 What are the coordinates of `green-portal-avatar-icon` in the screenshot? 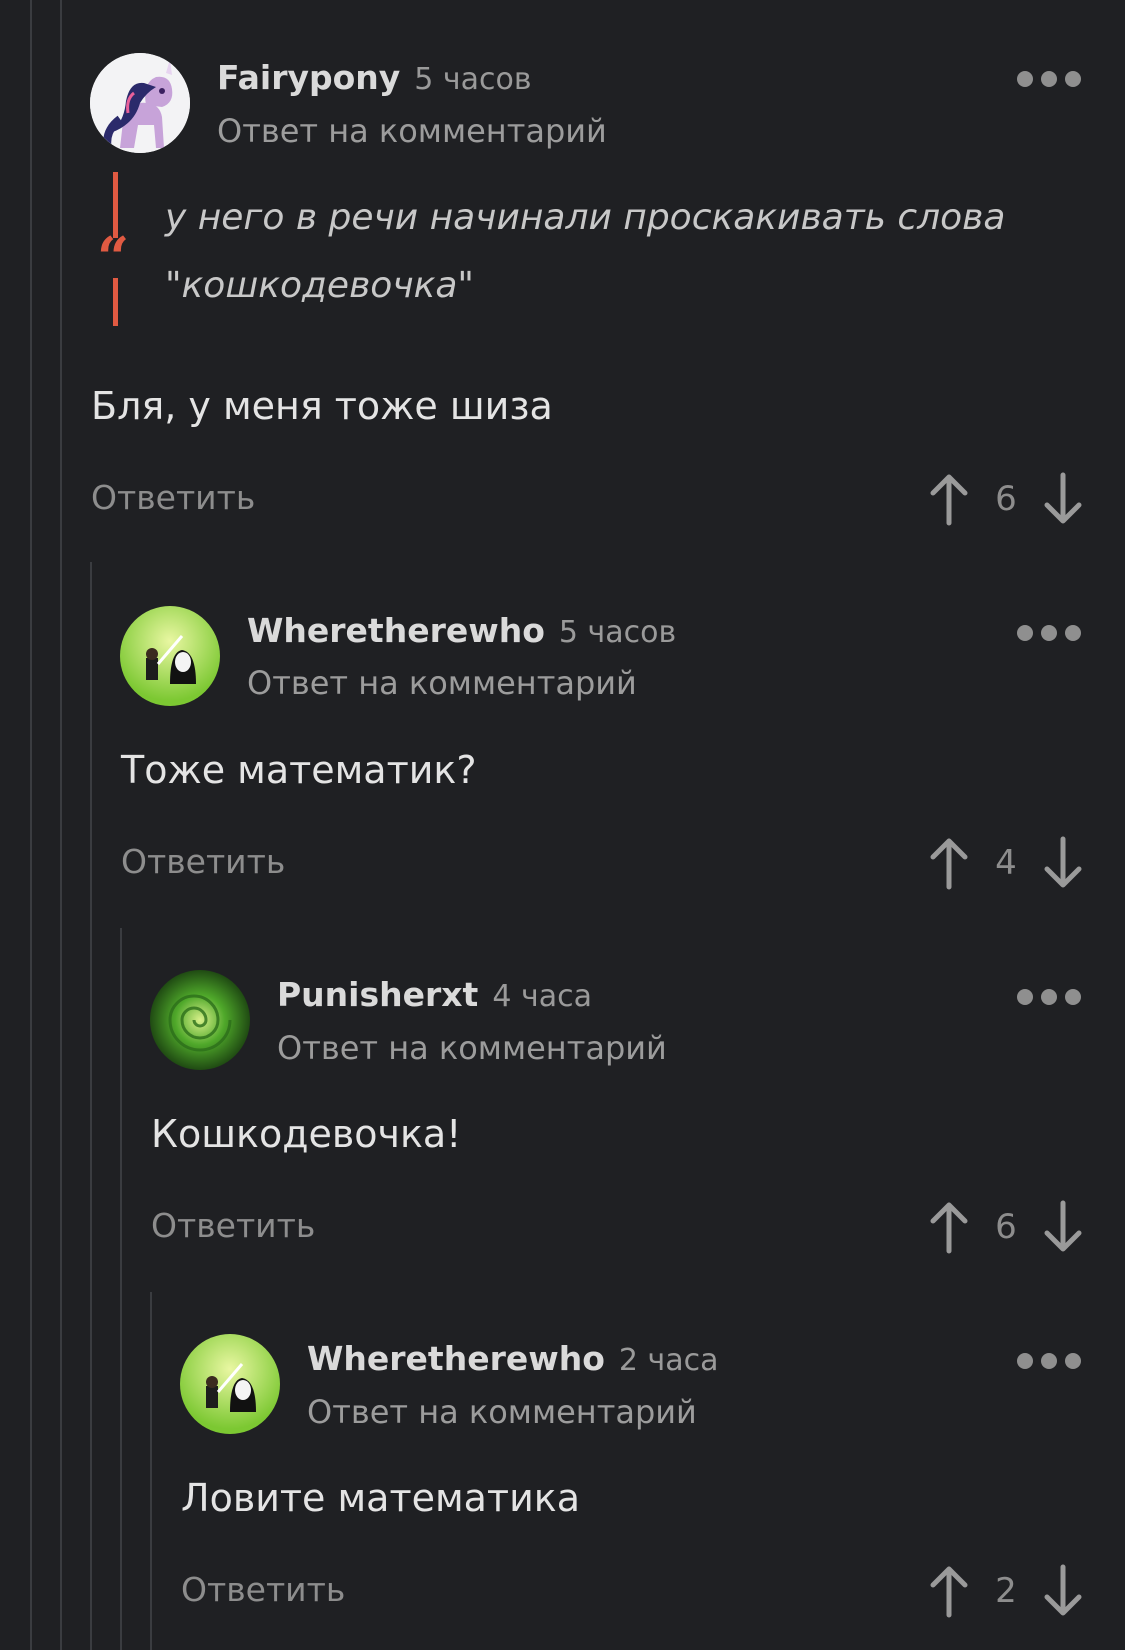 It's located at (200, 1020).